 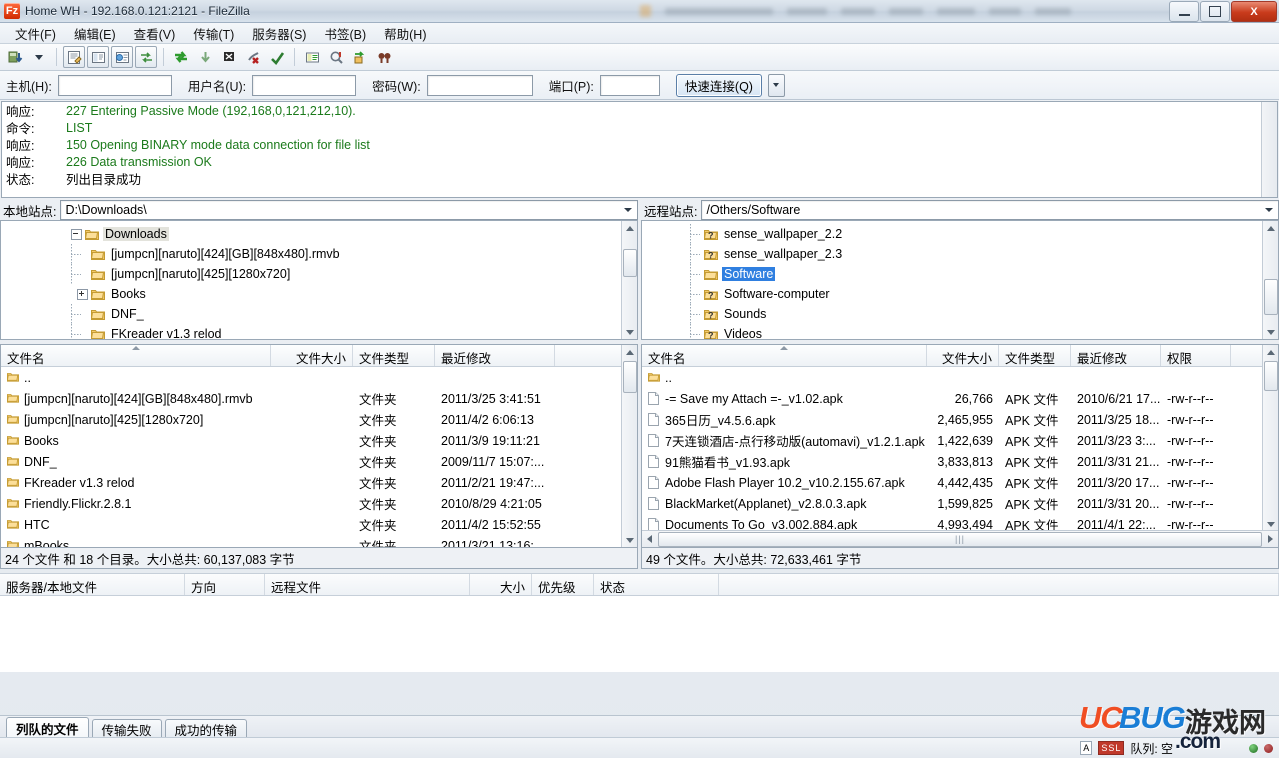 I want to click on local-tree-scrollbar, so click(x=629, y=280).